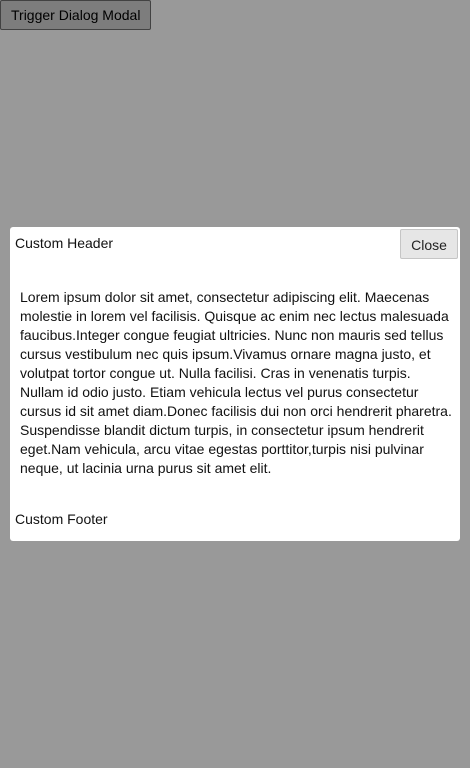 The image size is (470, 768). What do you see at coordinates (429, 244) in the screenshot?
I see `close-button: Close` at bounding box center [429, 244].